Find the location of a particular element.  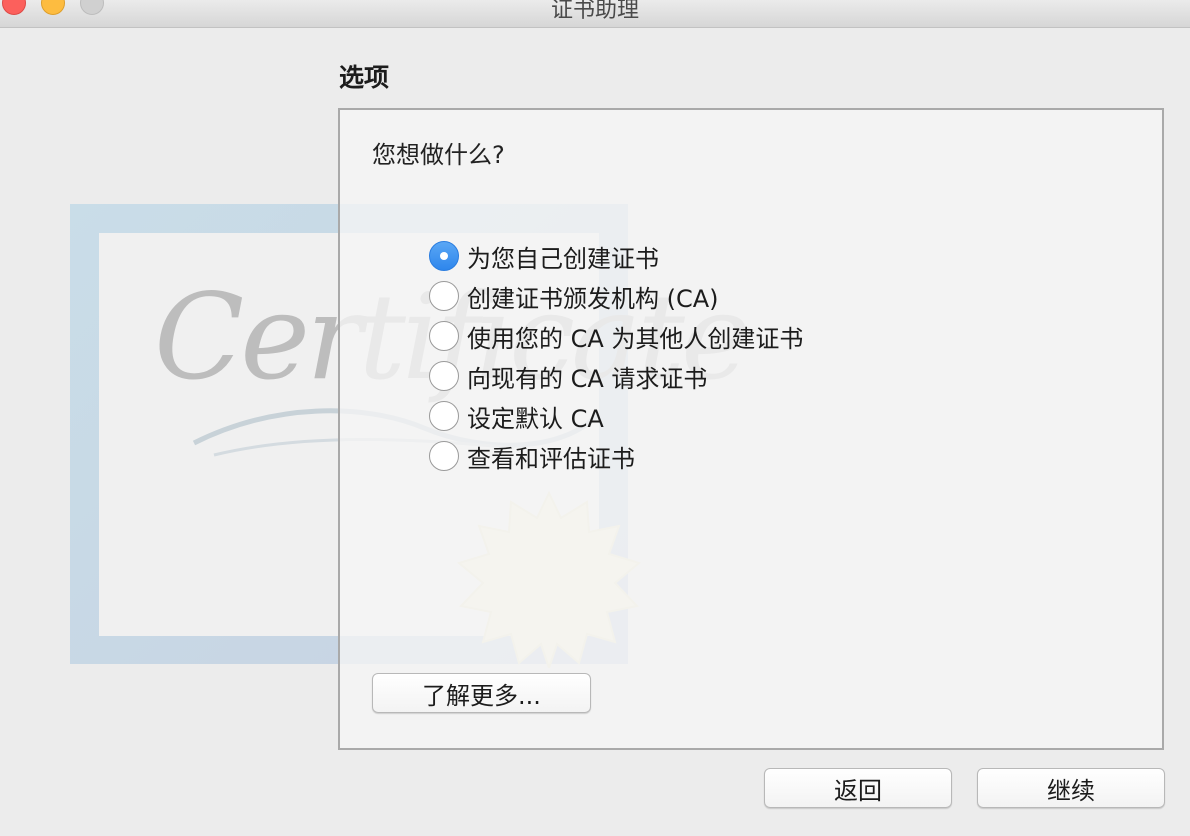

option-view-evaluate: 查看和评估证书 is located at coordinates (532, 456).